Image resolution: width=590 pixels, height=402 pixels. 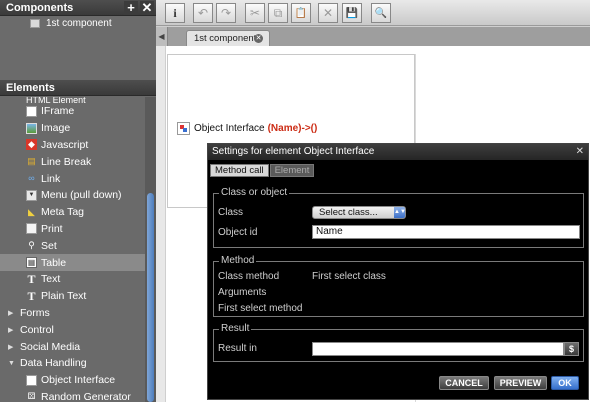 I want to click on element-item-set: ⚲ Set, so click(x=72, y=245).